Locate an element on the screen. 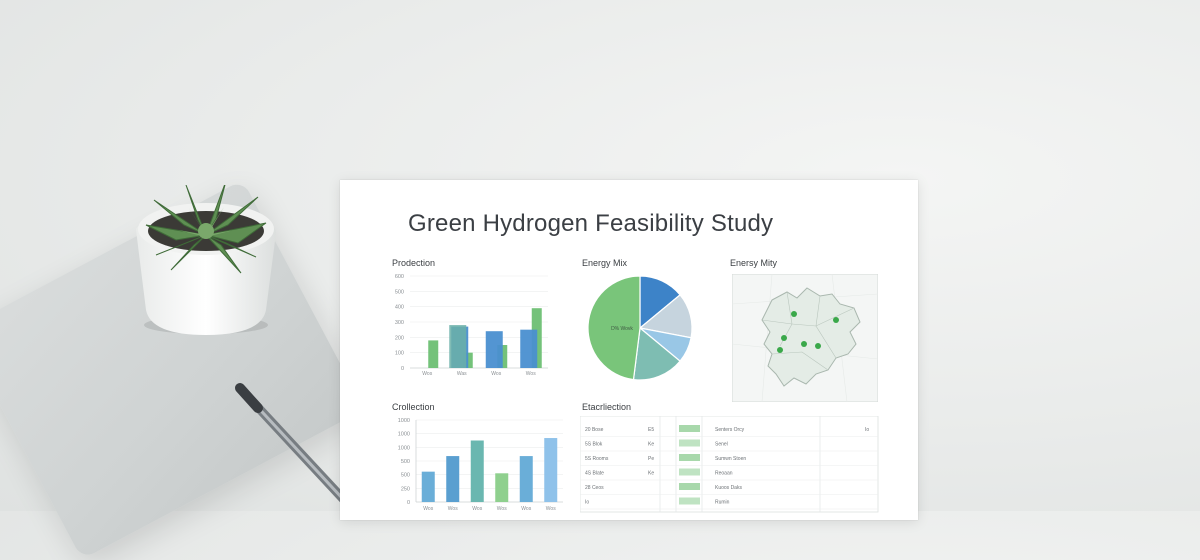 The image size is (1200, 560). map-label: Enersy Mity is located at coordinates (754, 263).